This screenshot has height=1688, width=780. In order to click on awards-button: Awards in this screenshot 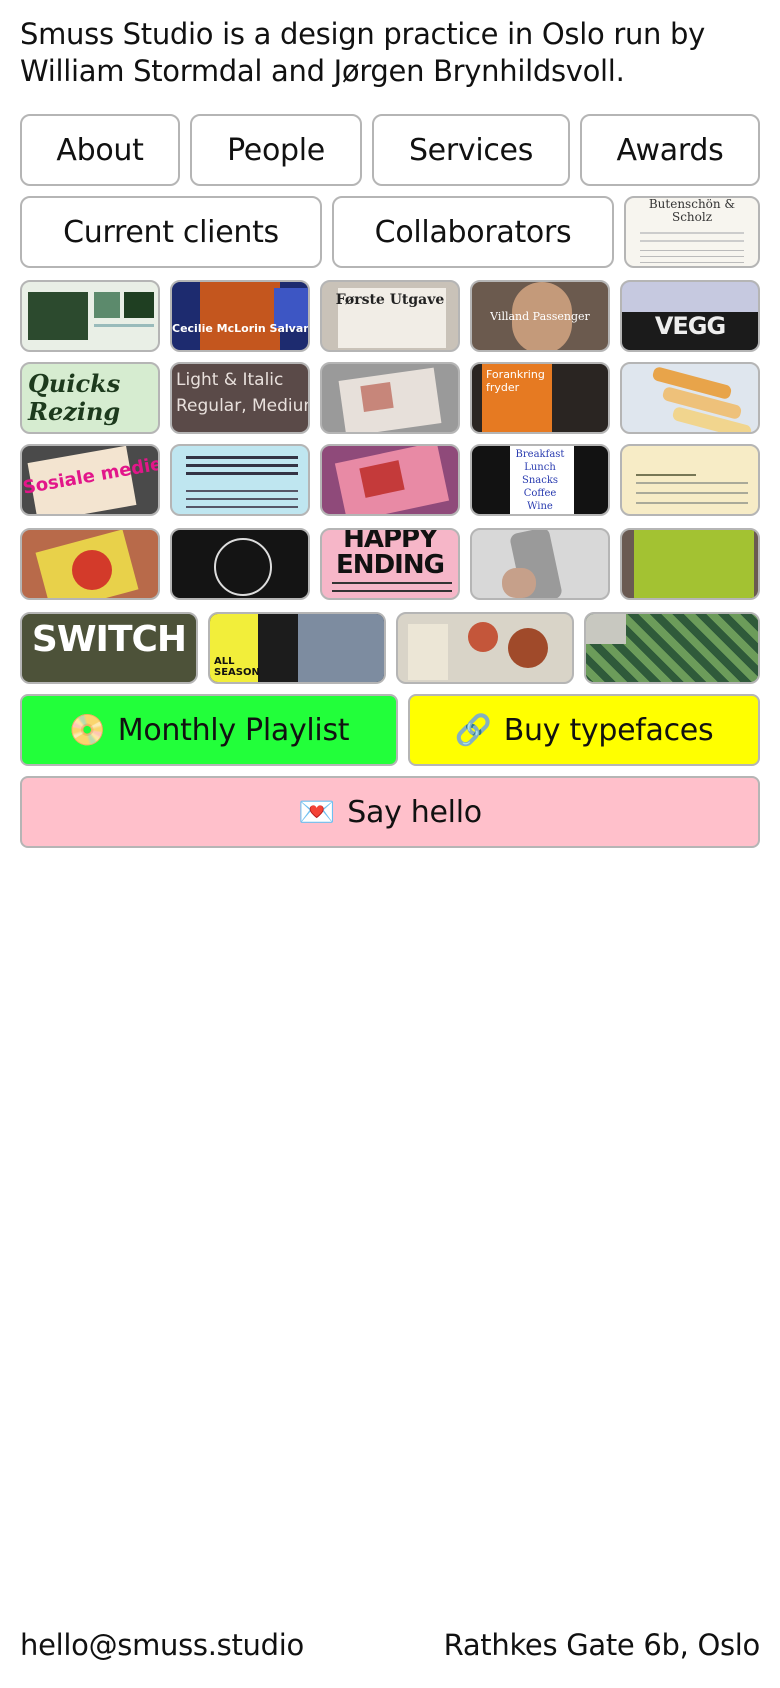, I will do `click(670, 150)`.